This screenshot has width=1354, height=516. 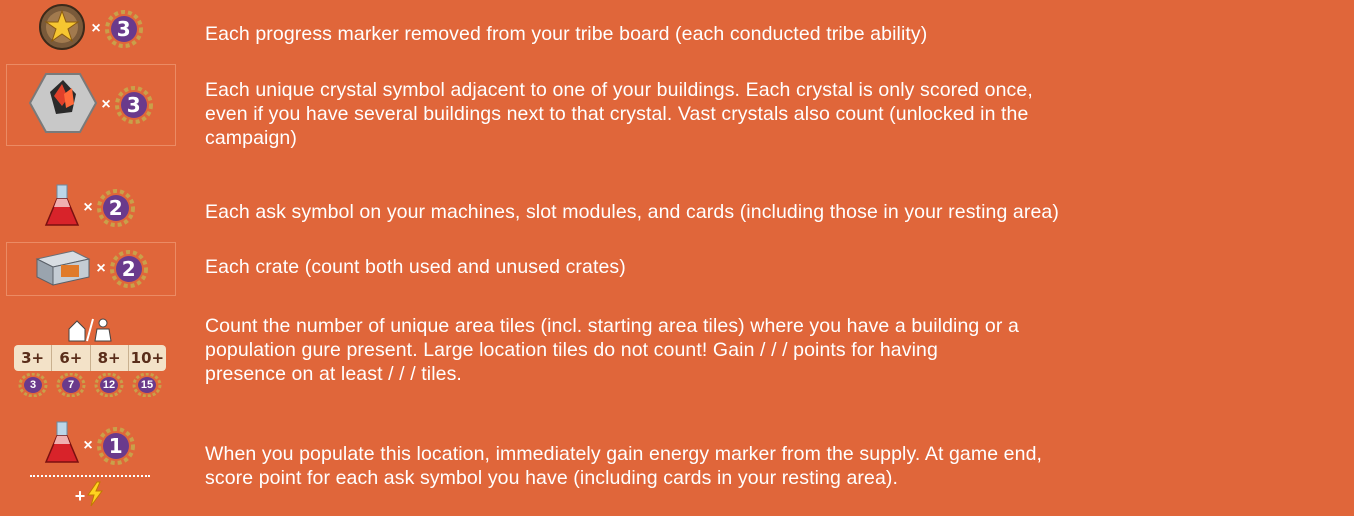 What do you see at coordinates (95, 496) in the screenshot?
I see `lightning-icon` at bounding box center [95, 496].